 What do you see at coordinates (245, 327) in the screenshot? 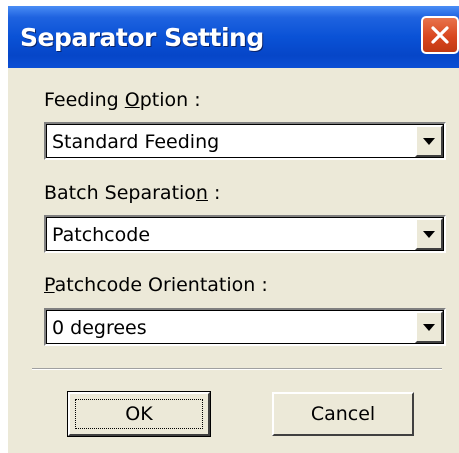
I see `patchcode-orientation-select: 0 degrees` at bounding box center [245, 327].